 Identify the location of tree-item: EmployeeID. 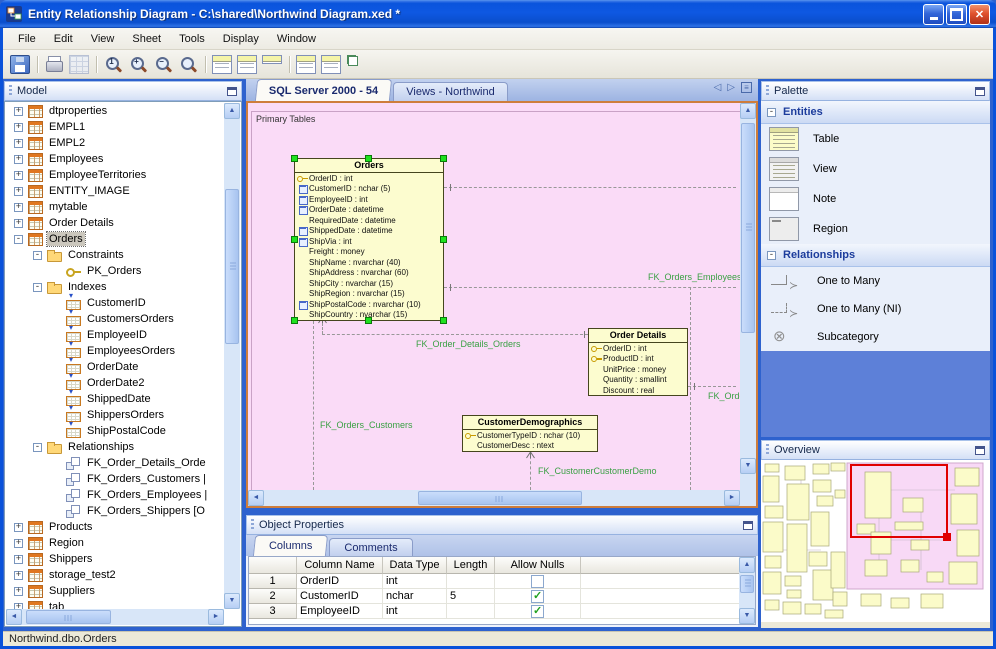
(115, 333).